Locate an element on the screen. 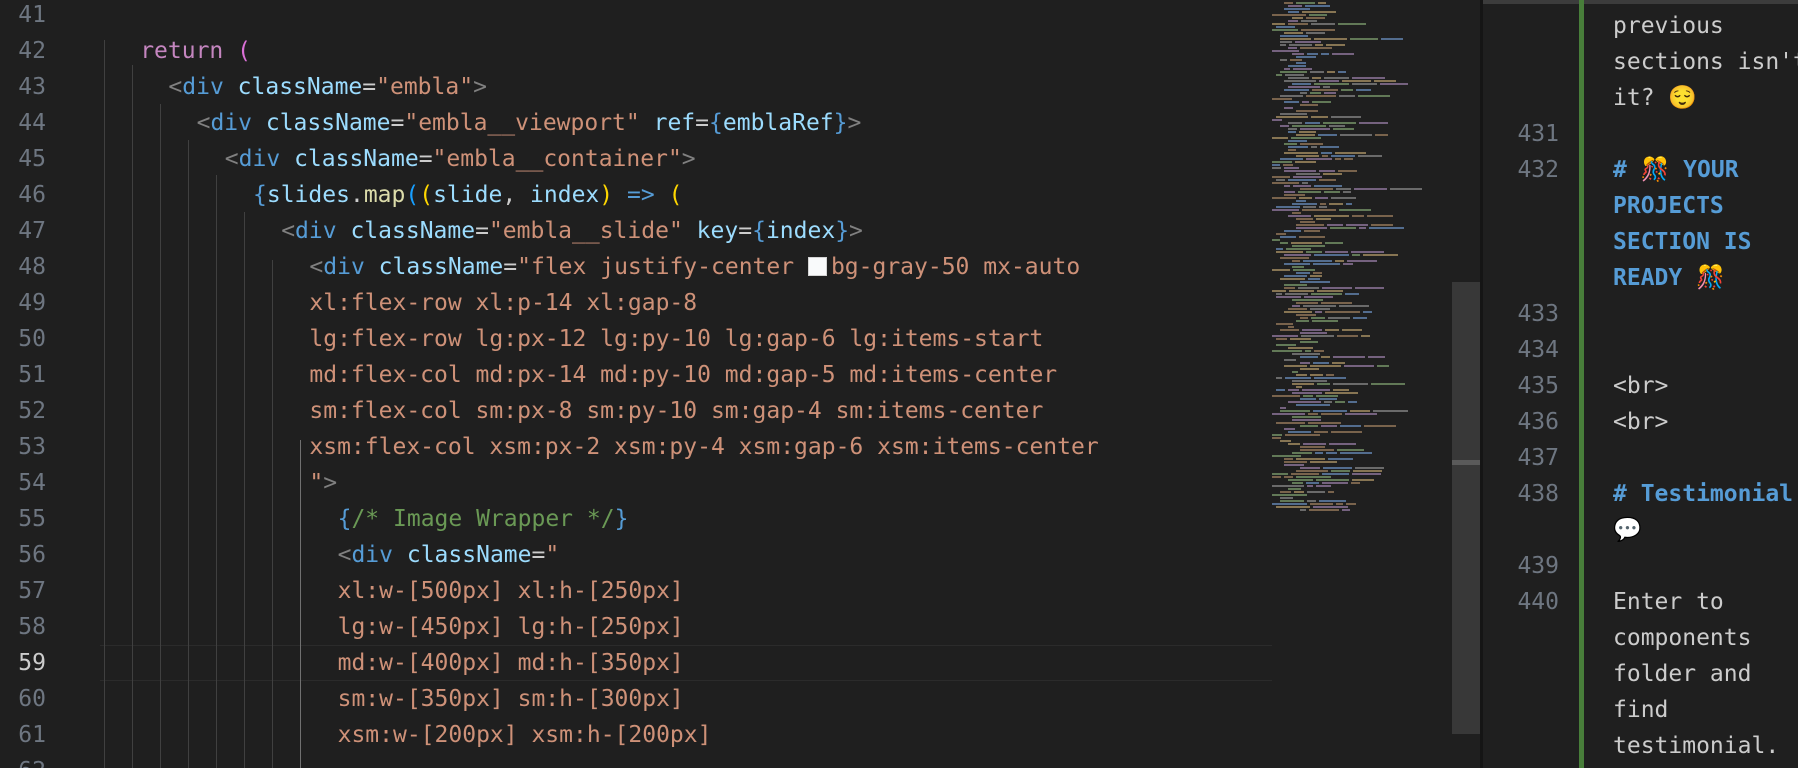  indent-guide is located at coordinates (216, 471).